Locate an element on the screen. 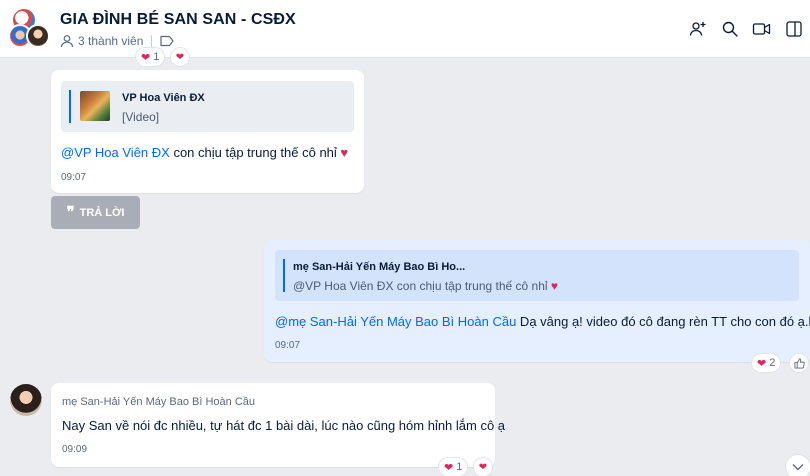  reaction-count: 2 is located at coordinates (772, 363).